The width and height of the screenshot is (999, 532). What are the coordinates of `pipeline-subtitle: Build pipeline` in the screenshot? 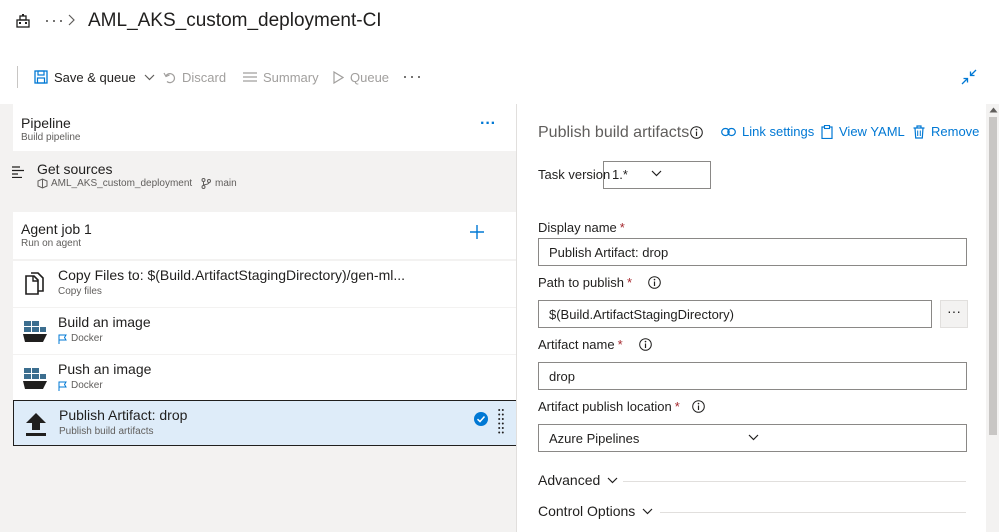 It's located at (51, 137).